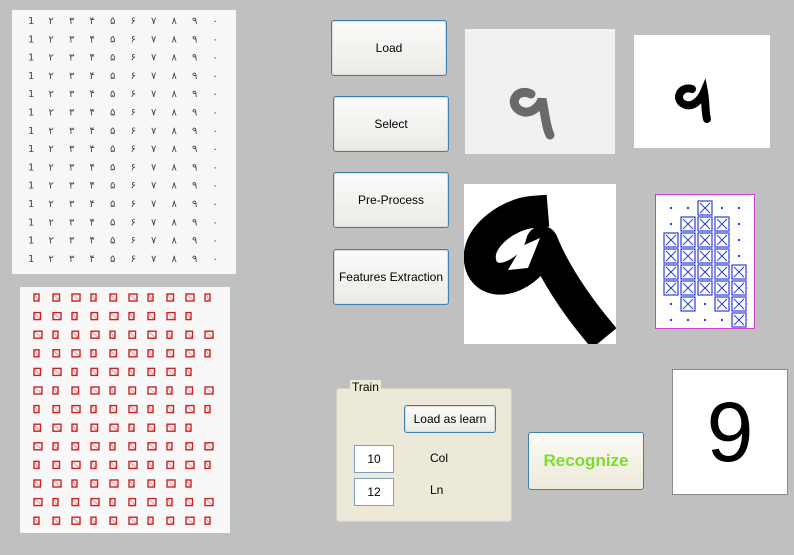 Image resolution: width=794 pixels, height=555 pixels. I want to click on selected-digit-image, so click(540, 91).